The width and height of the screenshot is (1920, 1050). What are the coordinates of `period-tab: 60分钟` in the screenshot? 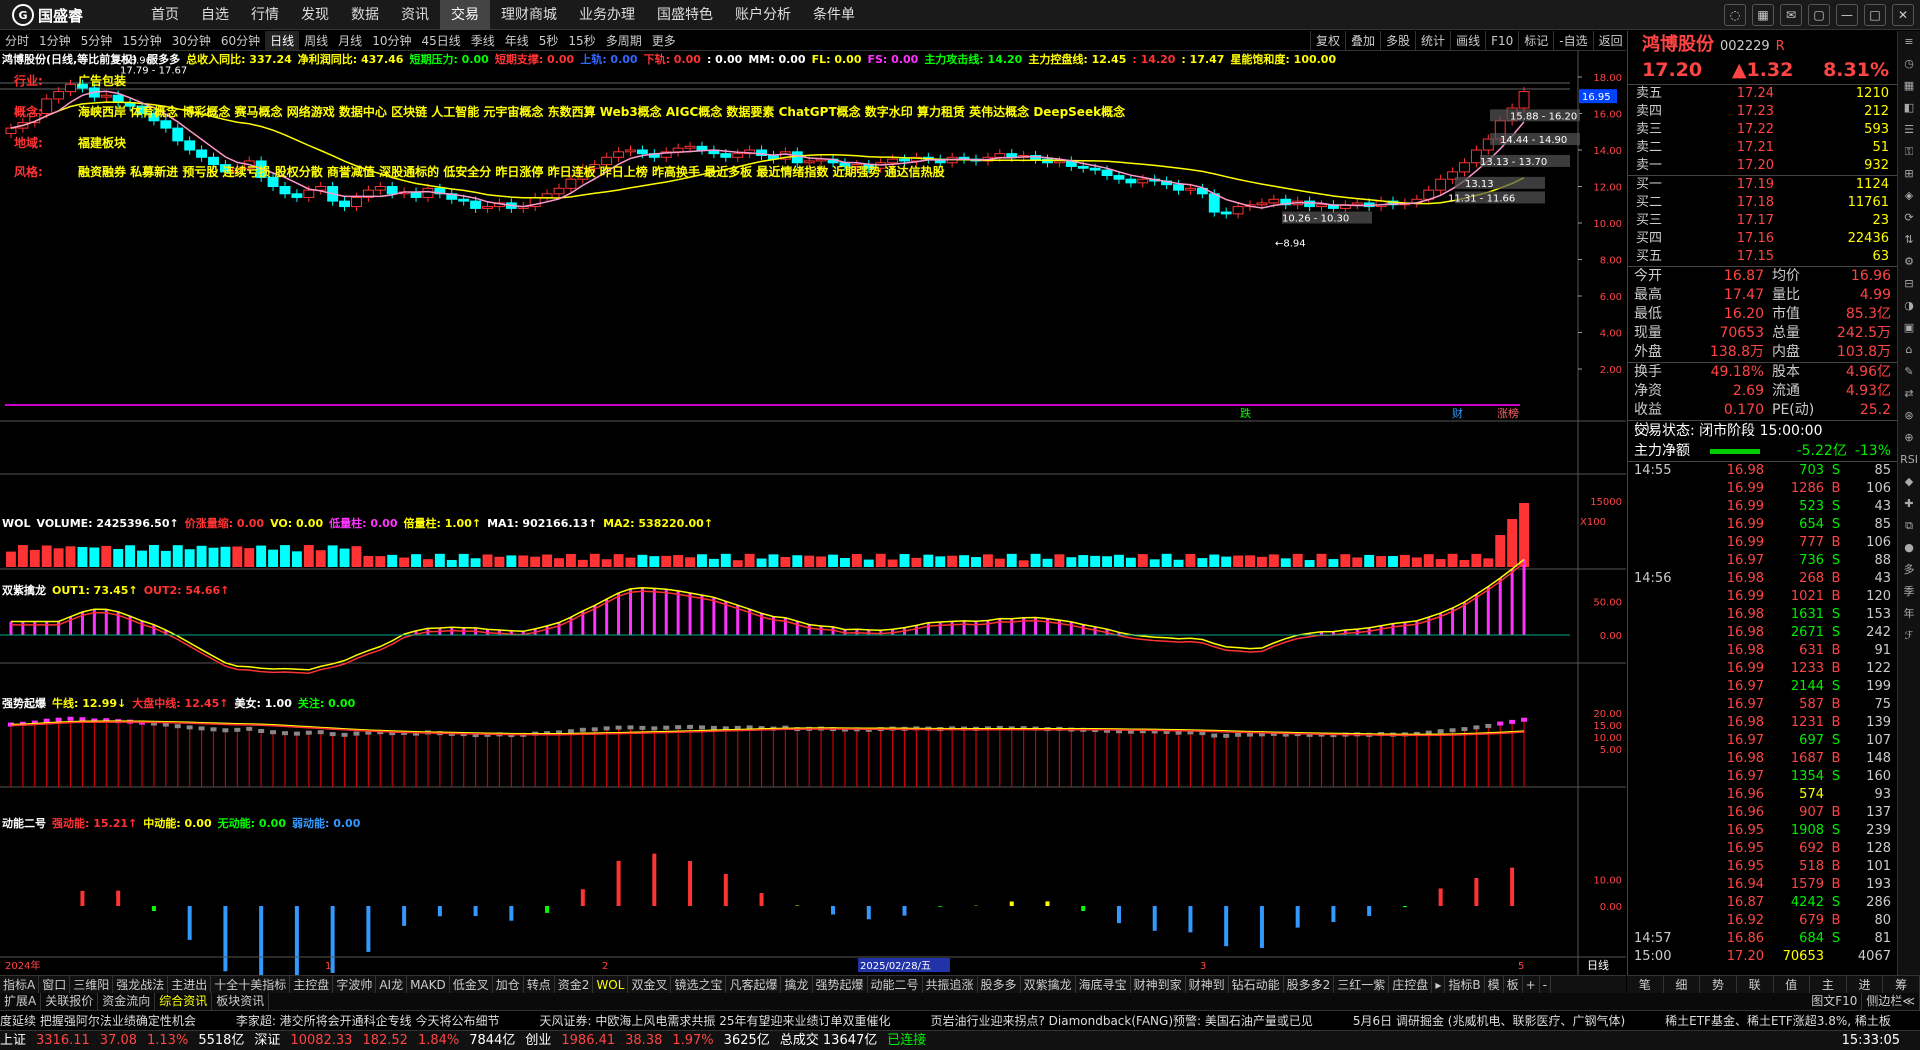 It's located at (240, 40).